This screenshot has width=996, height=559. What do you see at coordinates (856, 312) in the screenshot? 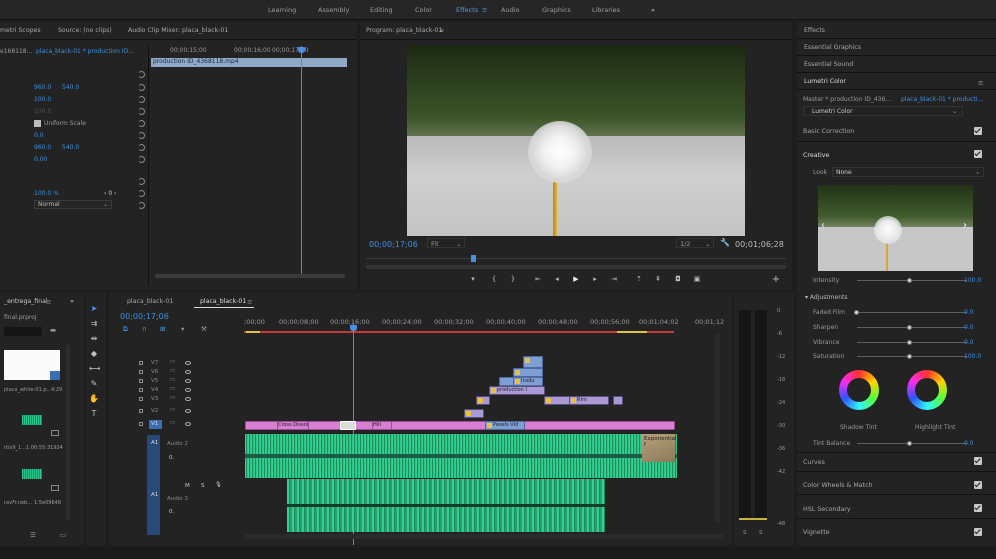
I see `faded-film-knob` at bounding box center [856, 312].